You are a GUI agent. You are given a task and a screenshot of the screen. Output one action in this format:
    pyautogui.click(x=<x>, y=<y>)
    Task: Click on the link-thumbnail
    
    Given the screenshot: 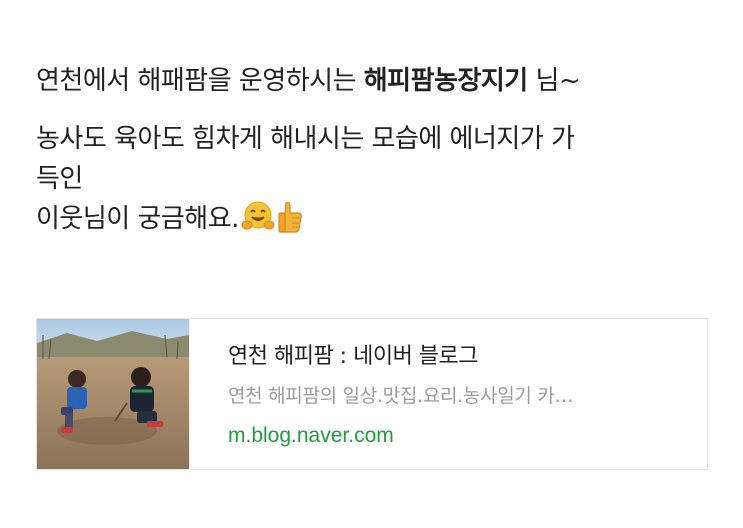 What is the action you would take?
    pyautogui.click(x=113, y=394)
    